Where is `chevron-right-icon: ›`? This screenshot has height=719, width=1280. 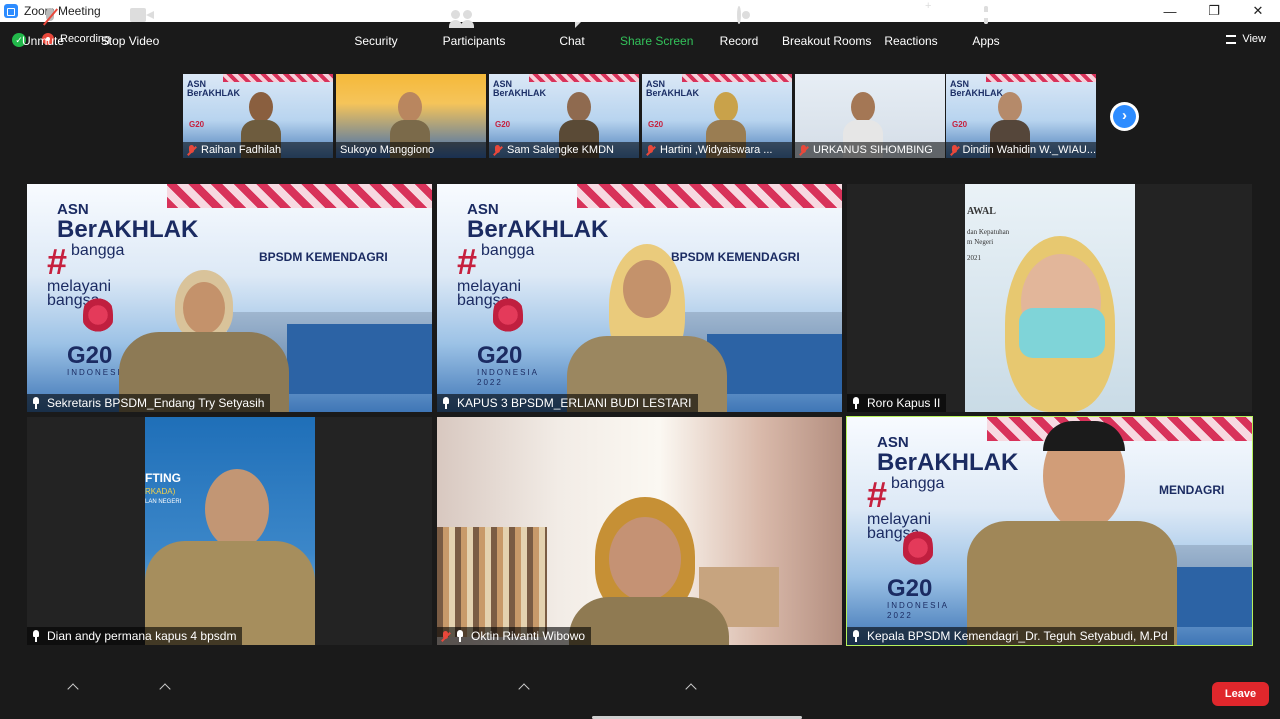
chevron-right-icon: › is located at coordinates (1124, 115).